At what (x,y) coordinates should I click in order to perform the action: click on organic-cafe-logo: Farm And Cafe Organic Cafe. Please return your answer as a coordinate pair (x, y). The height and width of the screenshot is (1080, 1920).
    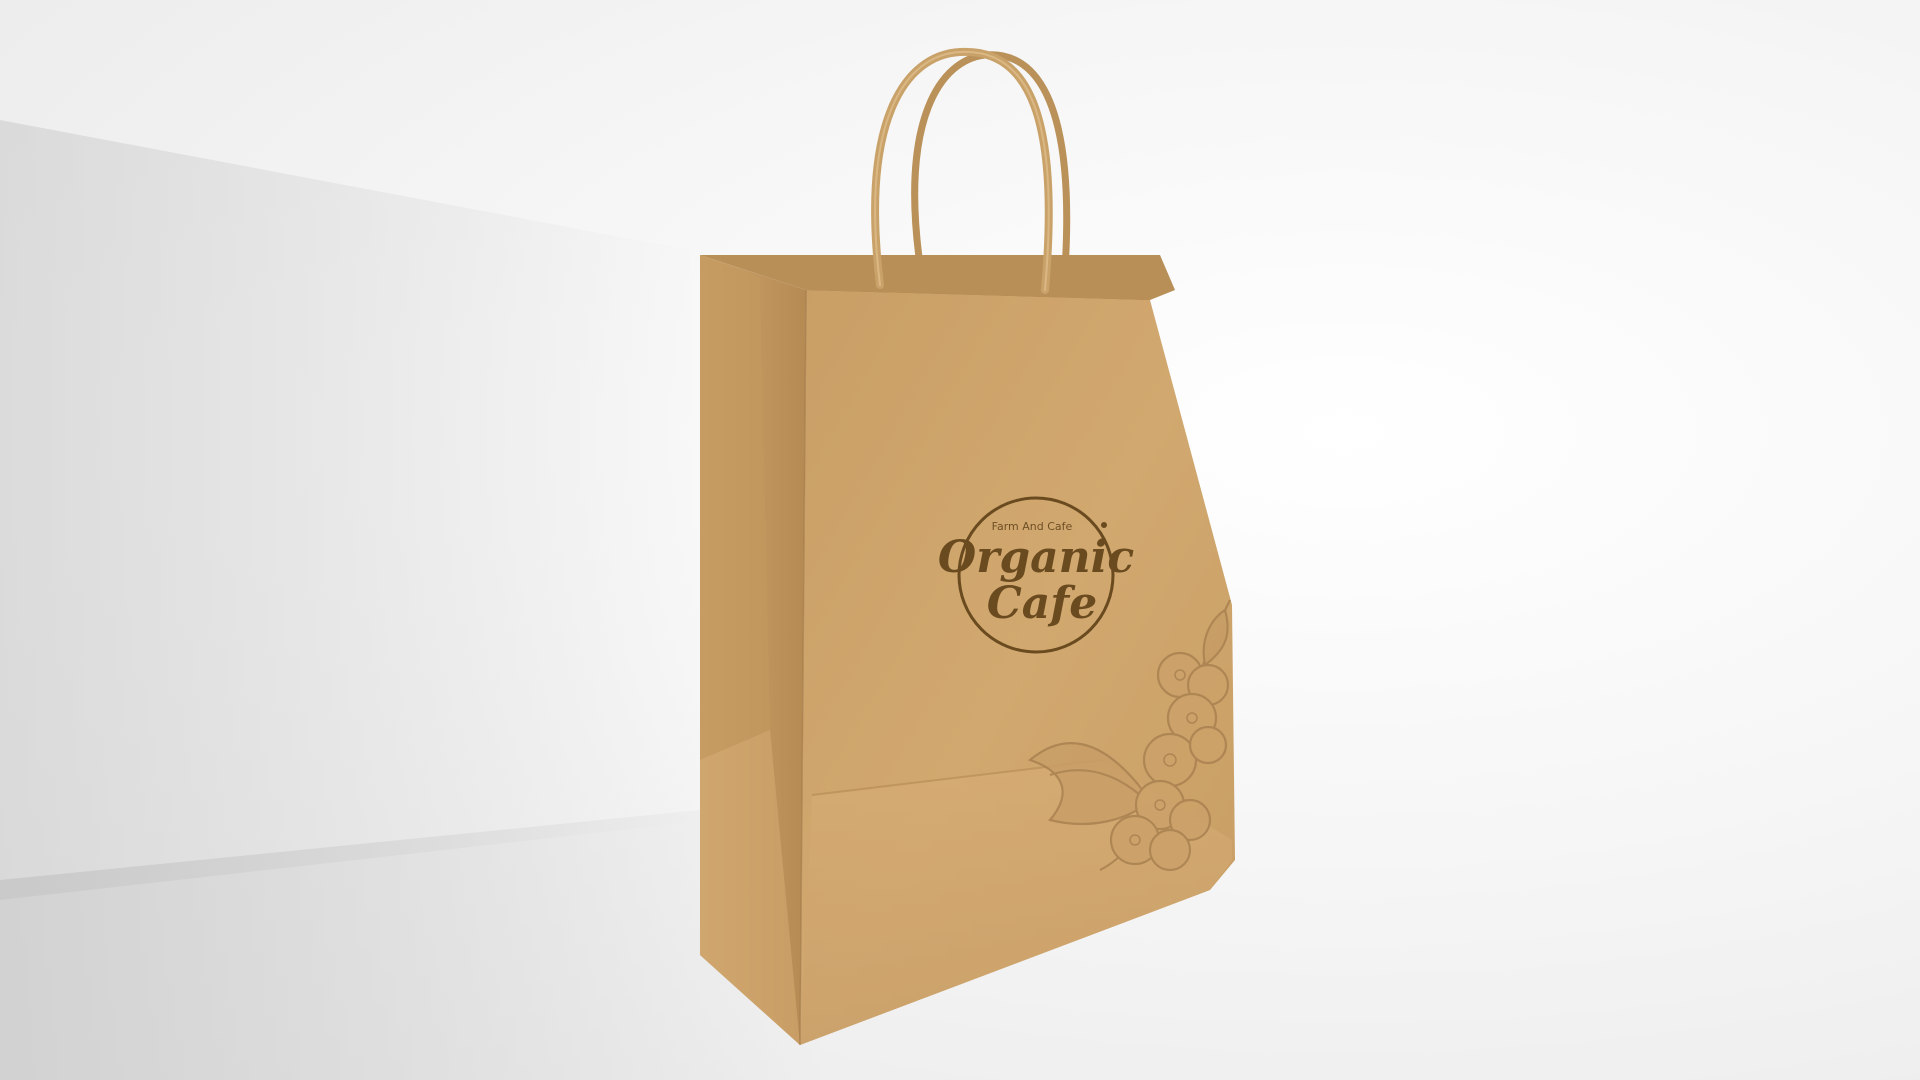
    Looking at the image, I should click on (1036, 575).